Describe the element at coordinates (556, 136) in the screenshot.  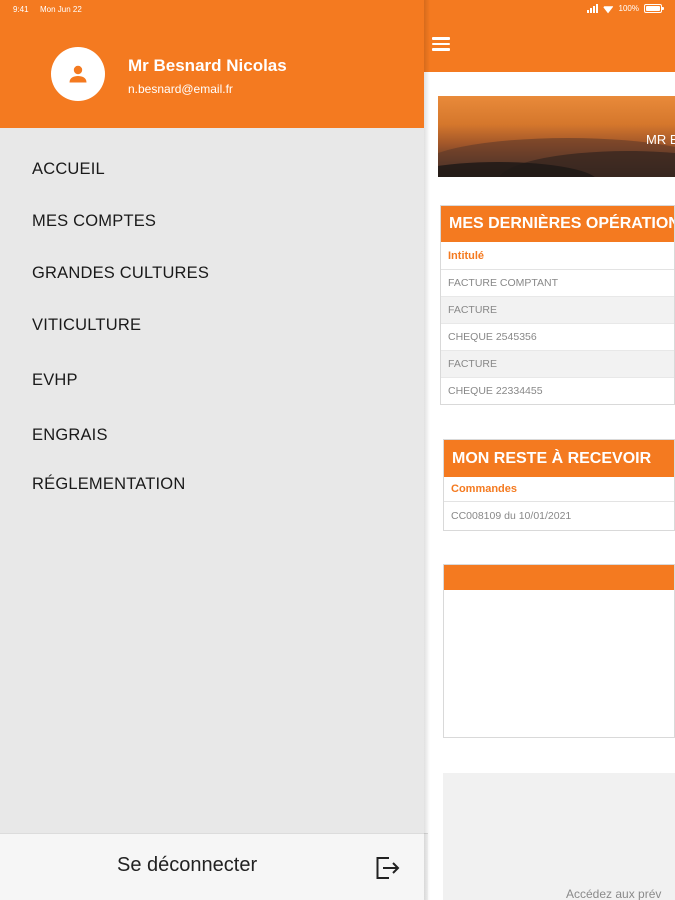
I see `header-banner-image: MR B` at that location.